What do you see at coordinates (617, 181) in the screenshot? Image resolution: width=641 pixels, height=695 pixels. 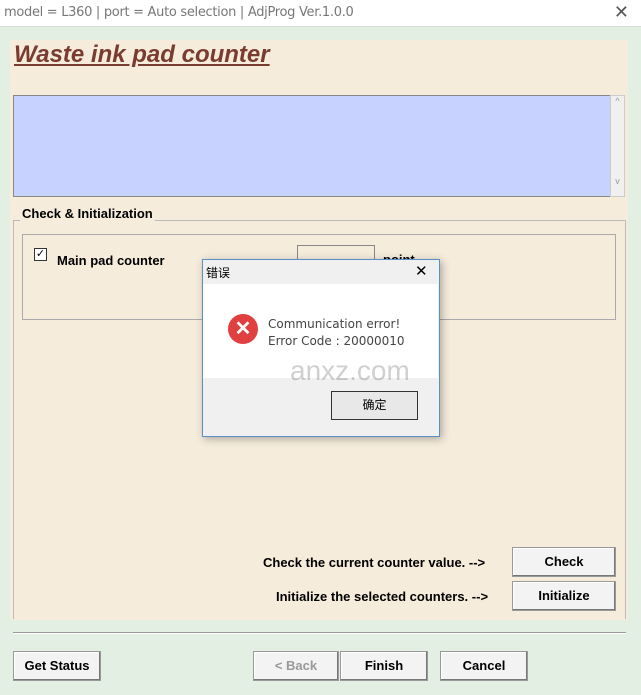 I see `scroll-down-icon: v` at bounding box center [617, 181].